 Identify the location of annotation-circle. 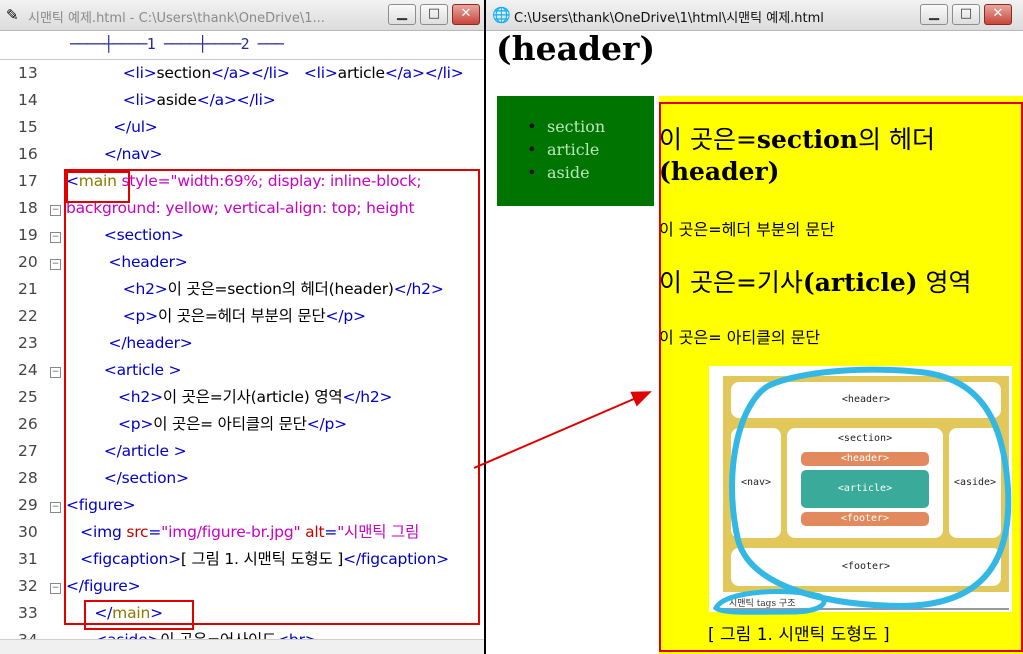
(870, 488).